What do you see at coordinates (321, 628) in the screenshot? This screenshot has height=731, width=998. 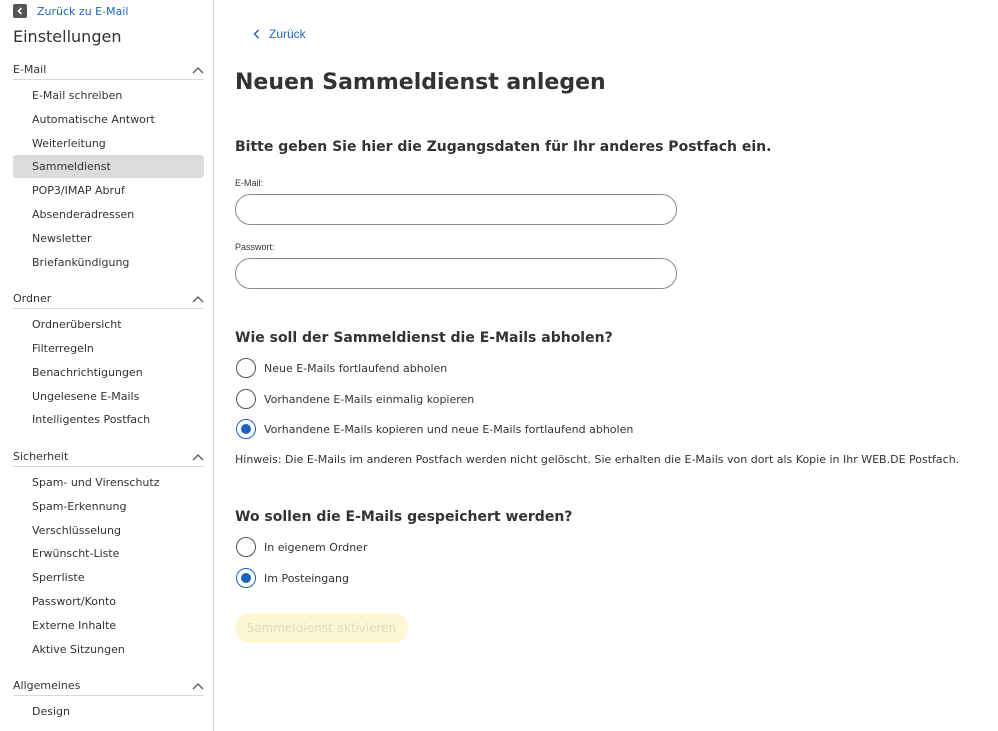 I see `activate-collector-button: Sammeldienst aktivieren` at bounding box center [321, 628].